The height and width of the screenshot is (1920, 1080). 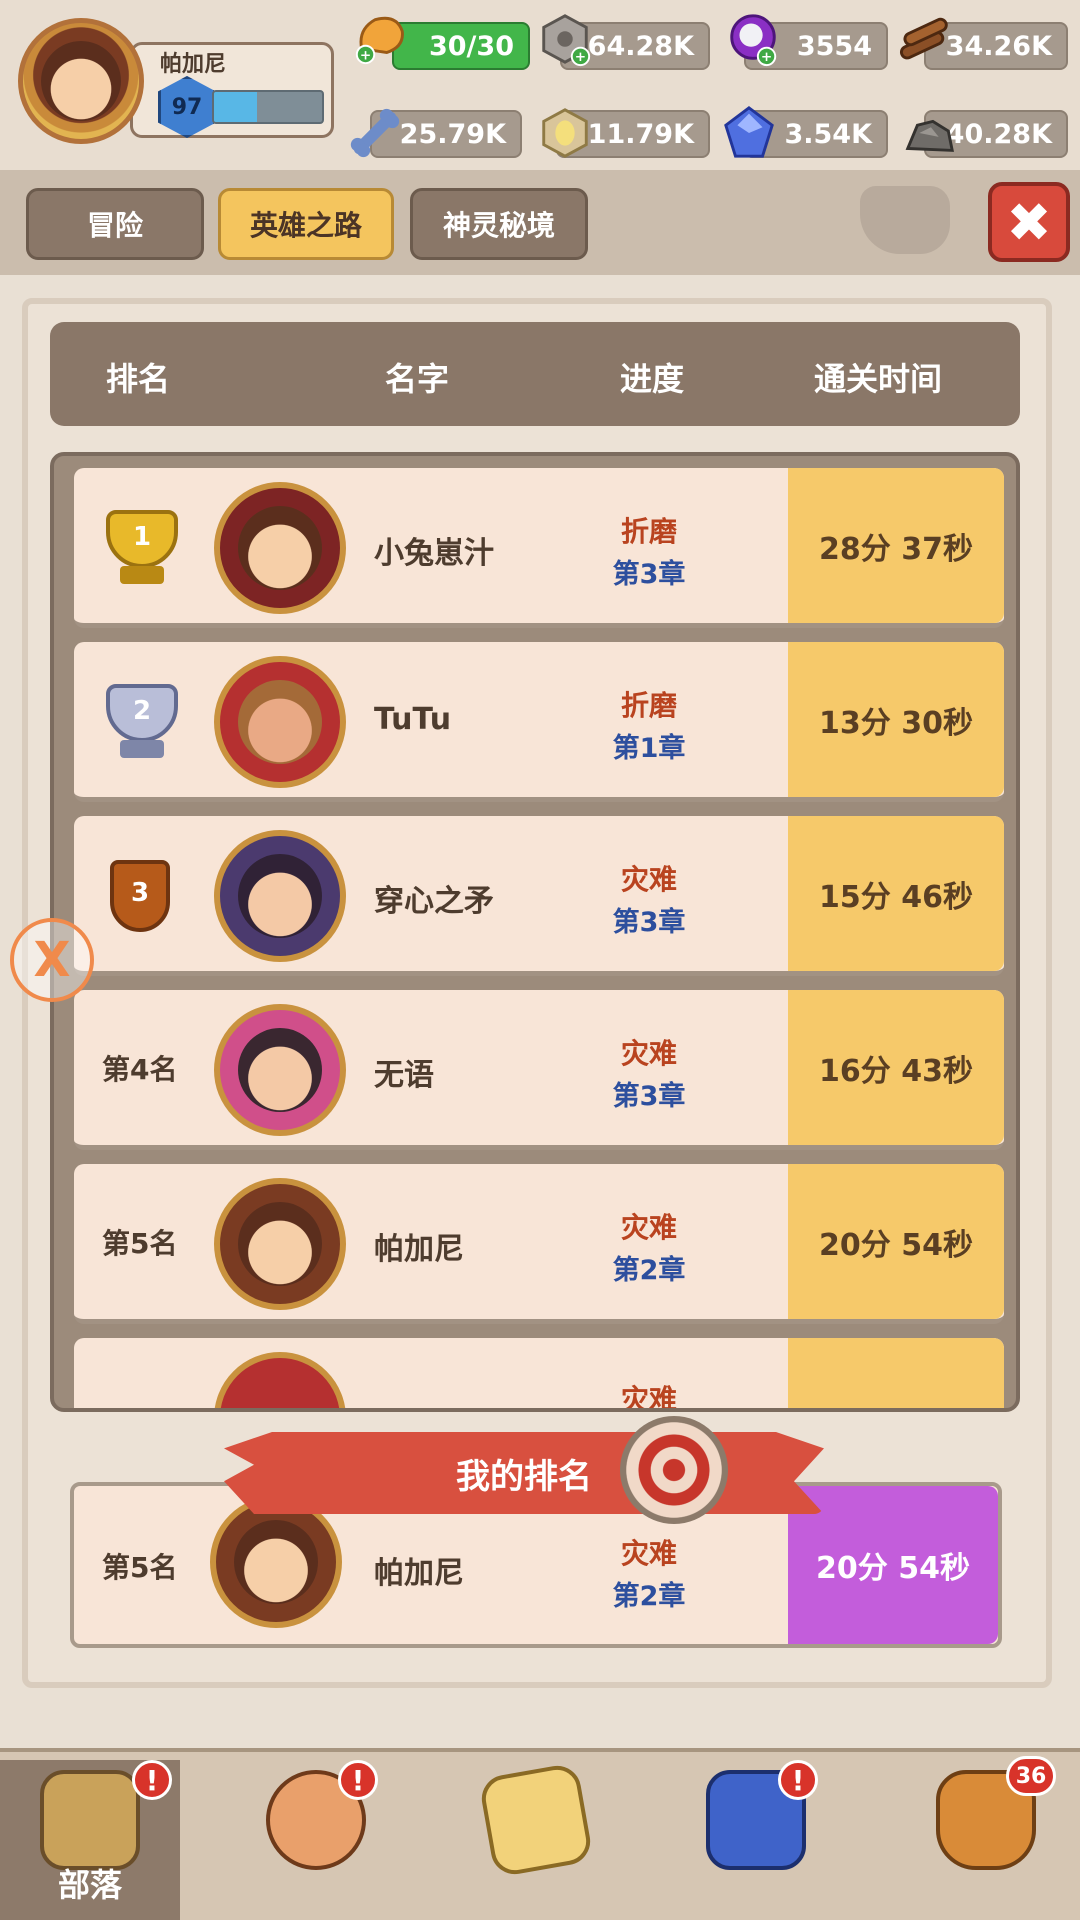 What do you see at coordinates (539, 548) in the screenshot?
I see `table-row: 1 小兔崽汁 折磨 第3章 28分 37秒` at bounding box center [539, 548].